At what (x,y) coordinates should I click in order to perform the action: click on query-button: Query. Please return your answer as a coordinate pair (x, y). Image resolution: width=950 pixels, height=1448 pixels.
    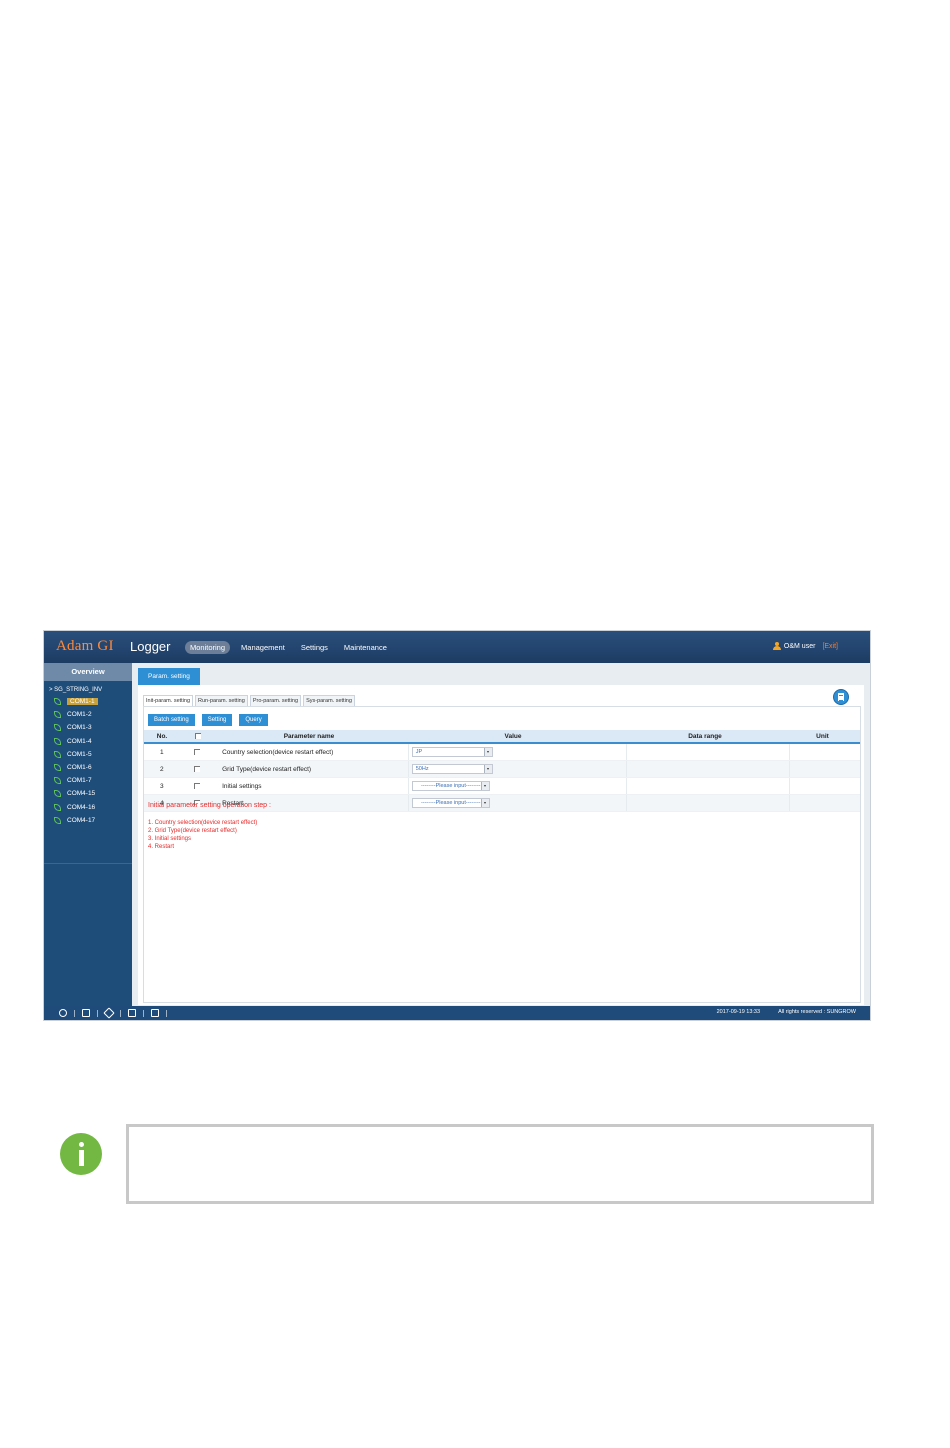
    Looking at the image, I should click on (253, 720).